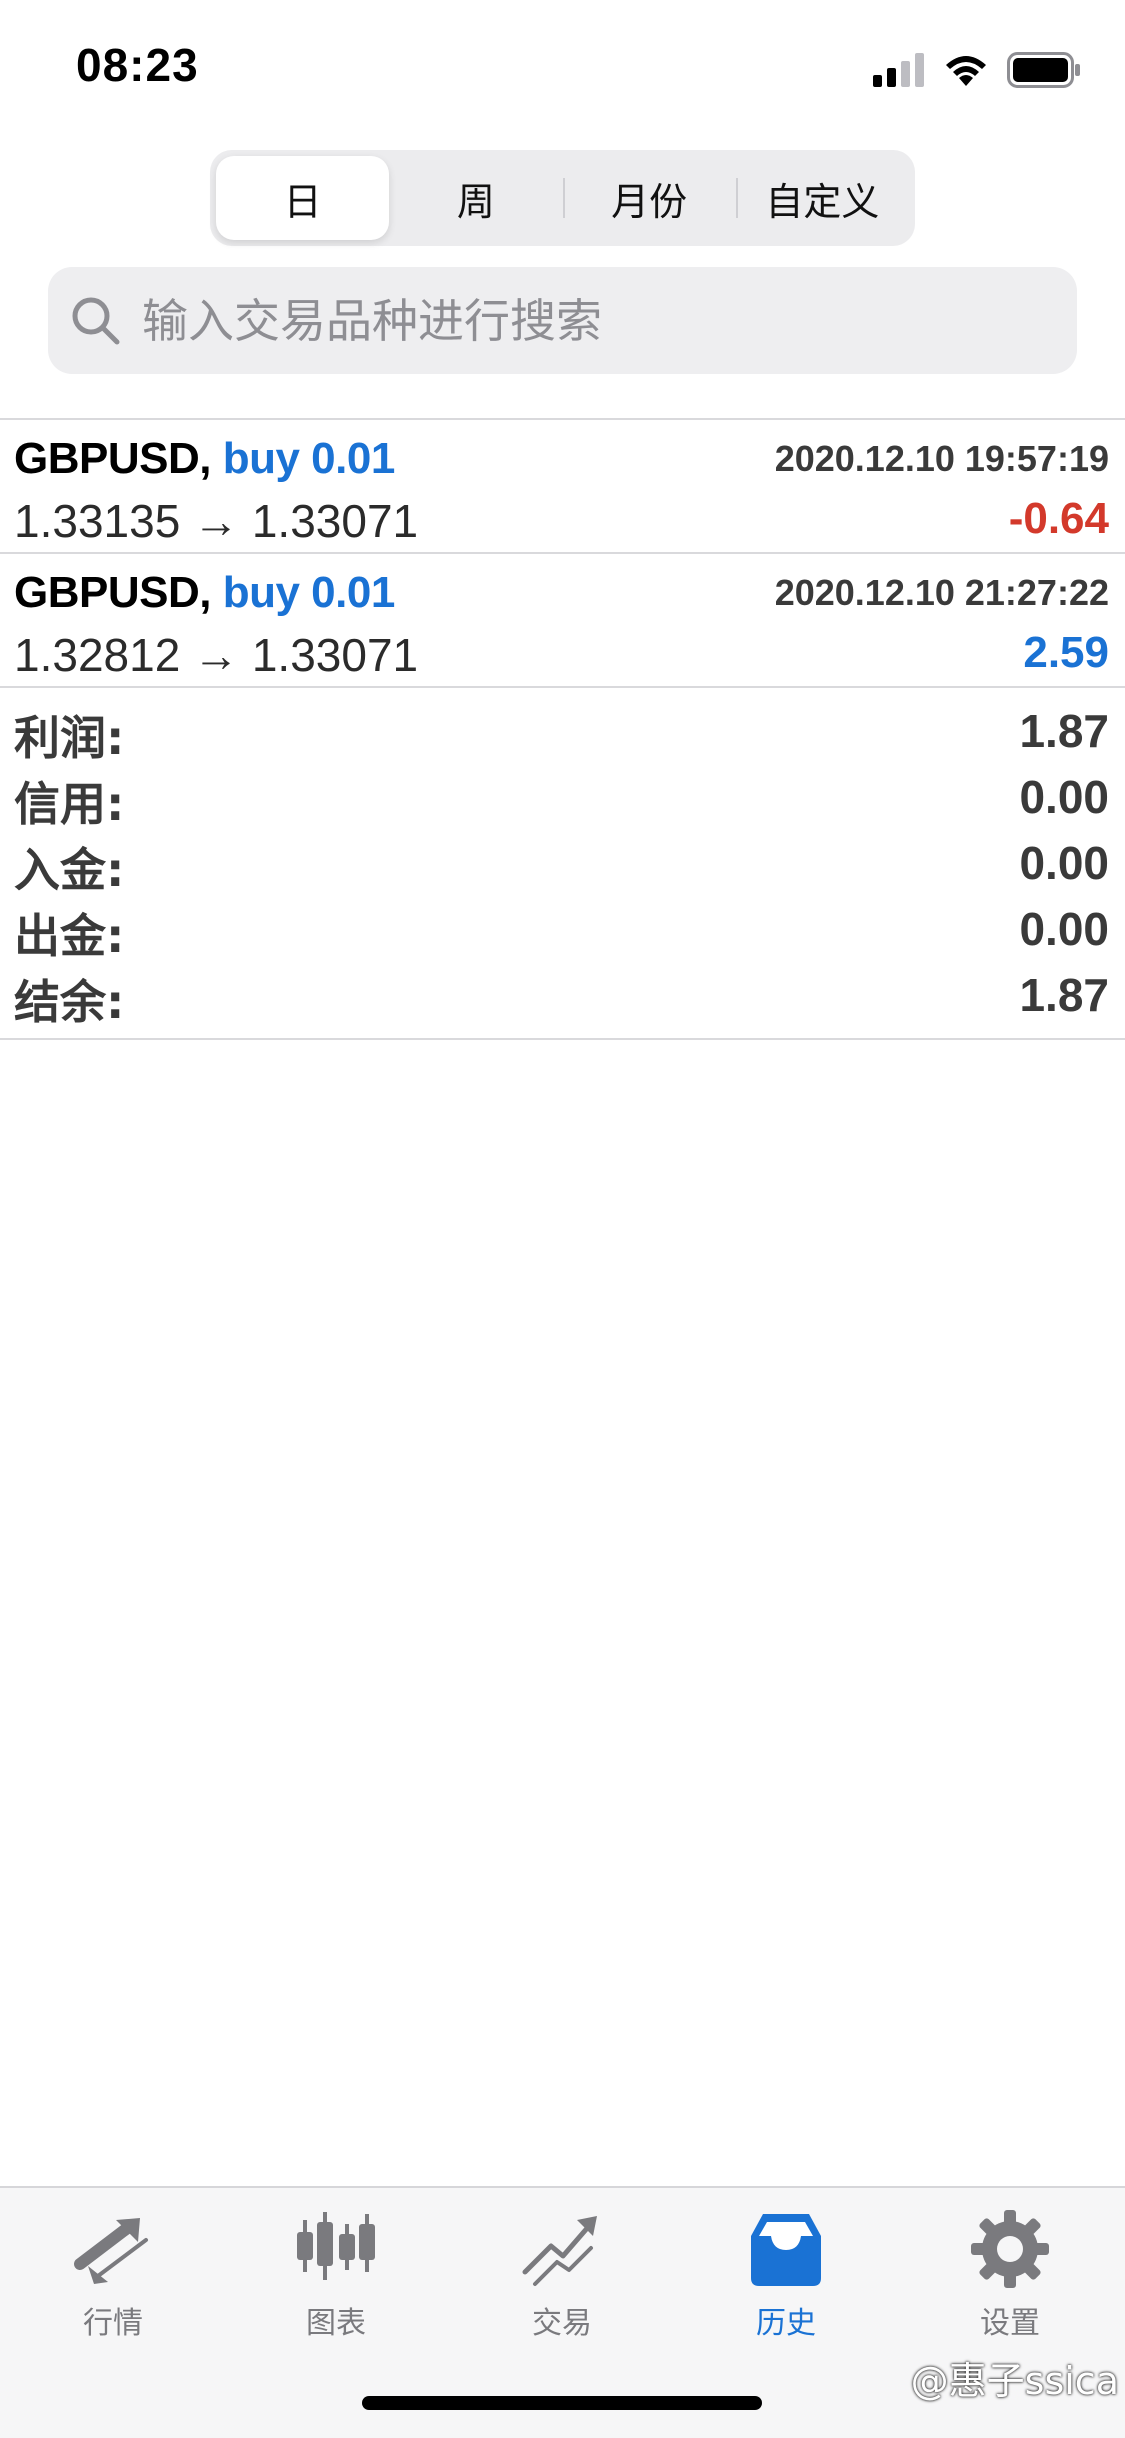 This screenshot has height=2438, width=1125. What do you see at coordinates (898, 70) in the screenshot?
I see `signal-icon` at bounding box center [898, 70].